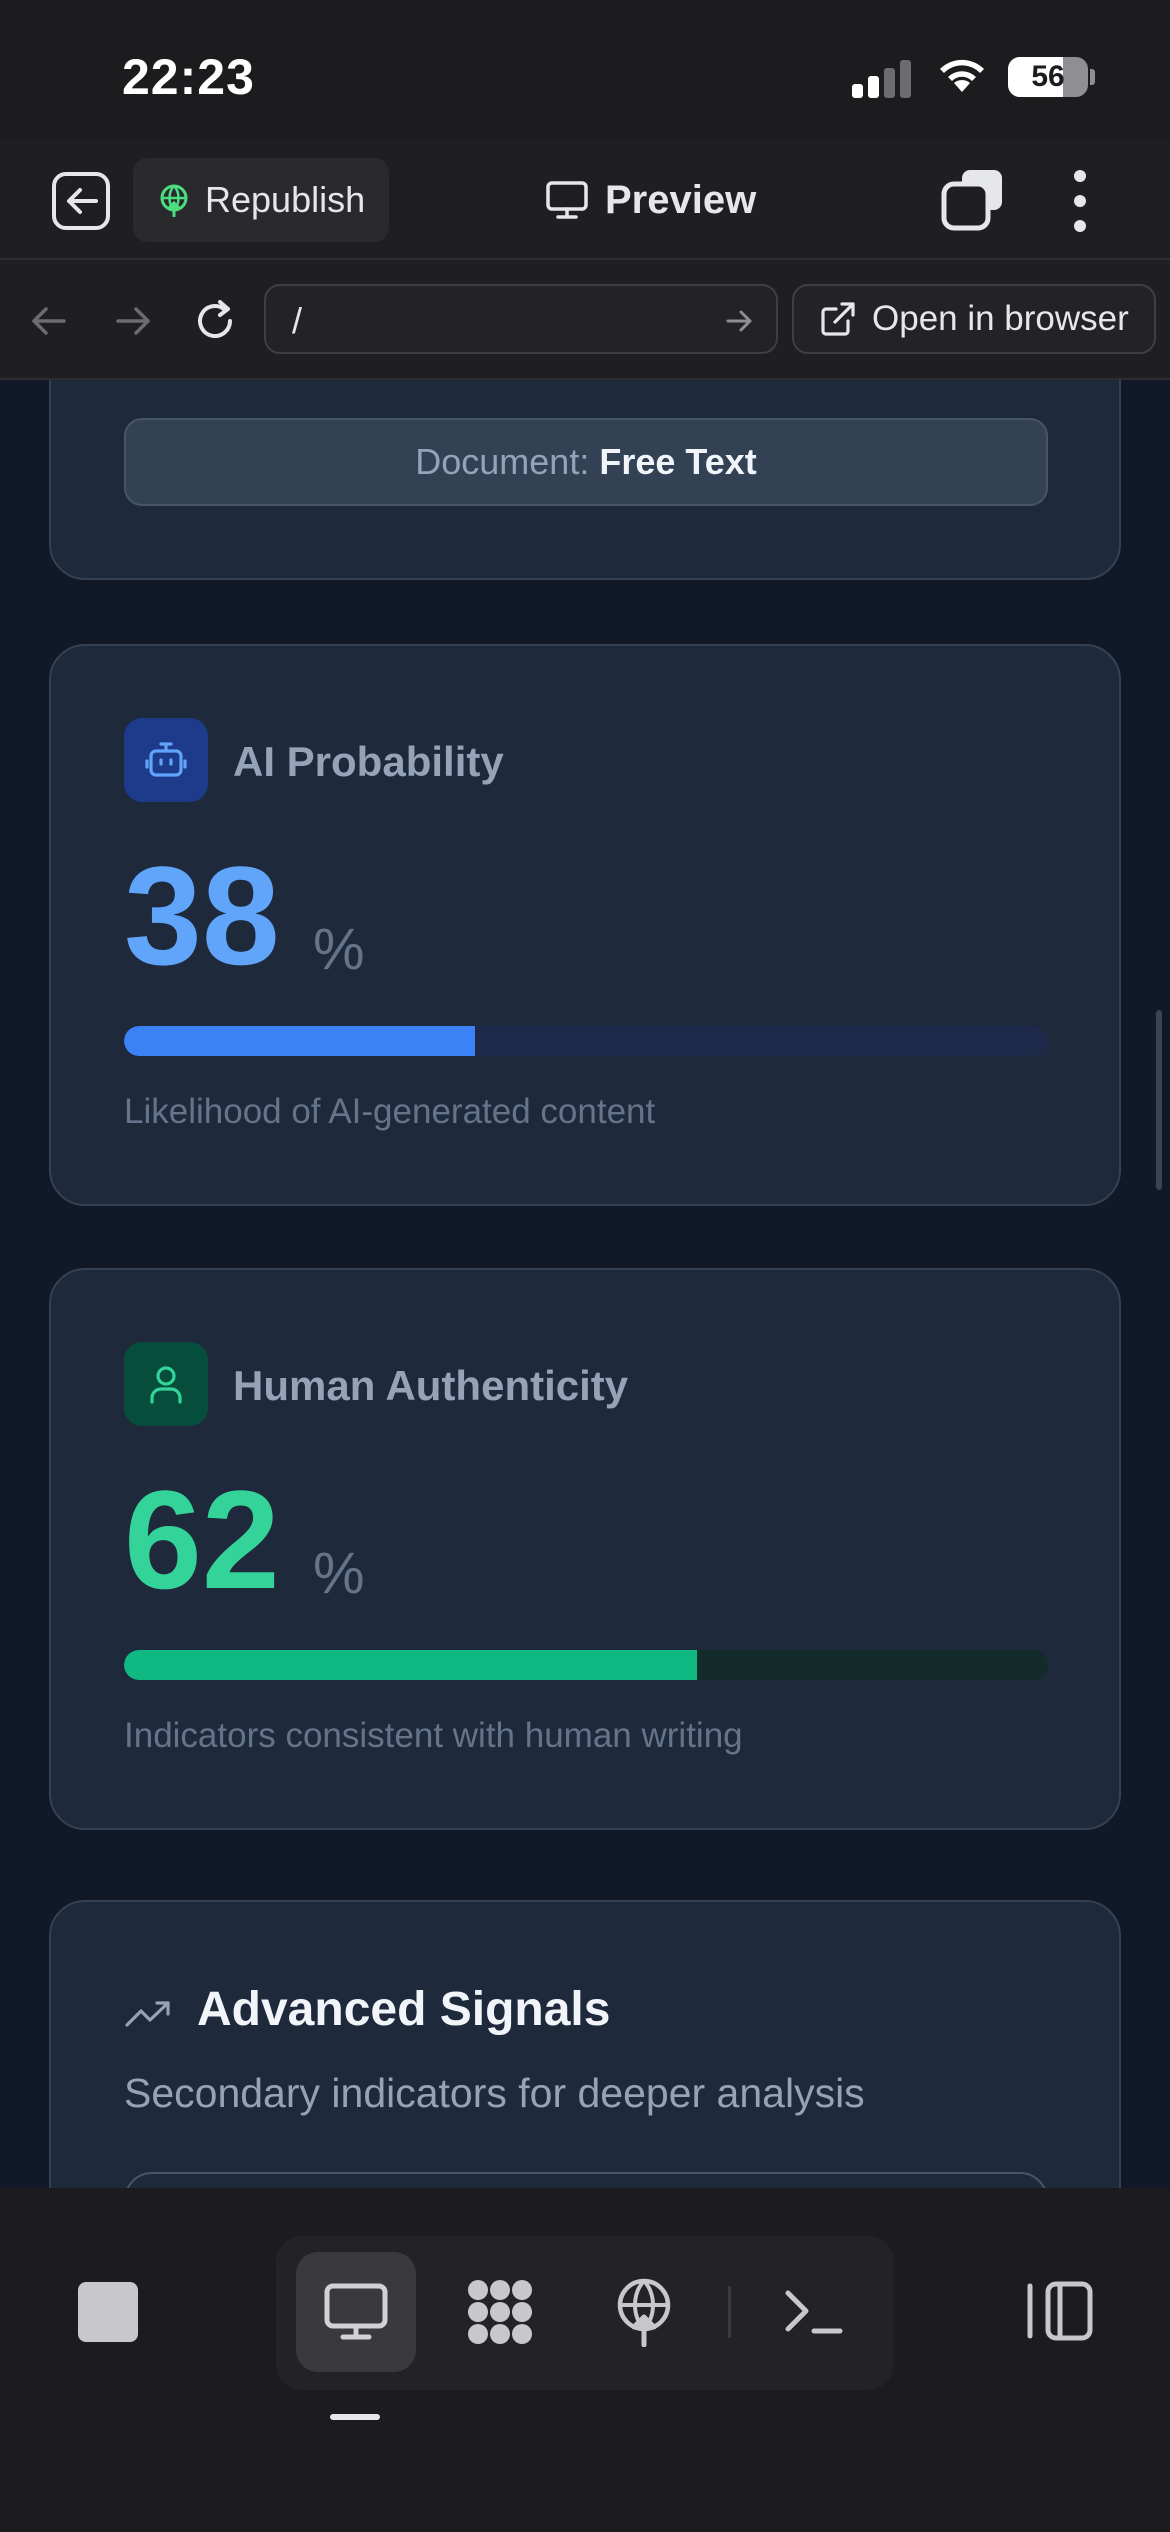 This screenshot has width=1170, height=2532. I want to click on open-in-browser-button: Open in browser, so click(974, 319).